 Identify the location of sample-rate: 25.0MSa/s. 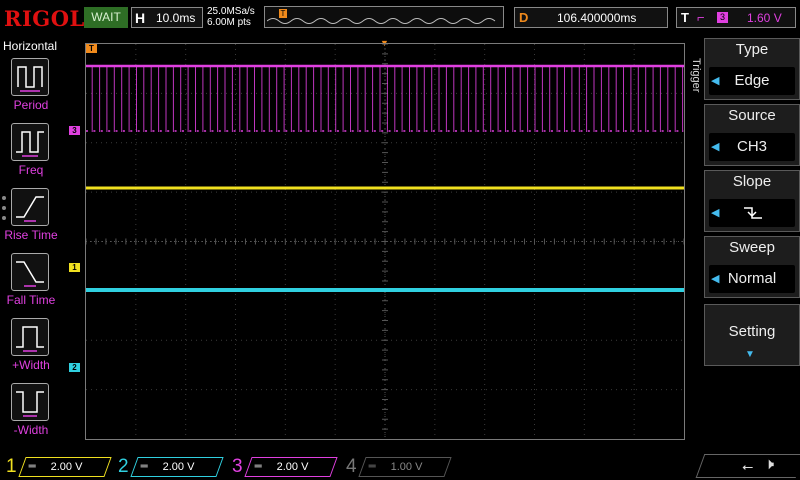
(231, 11).